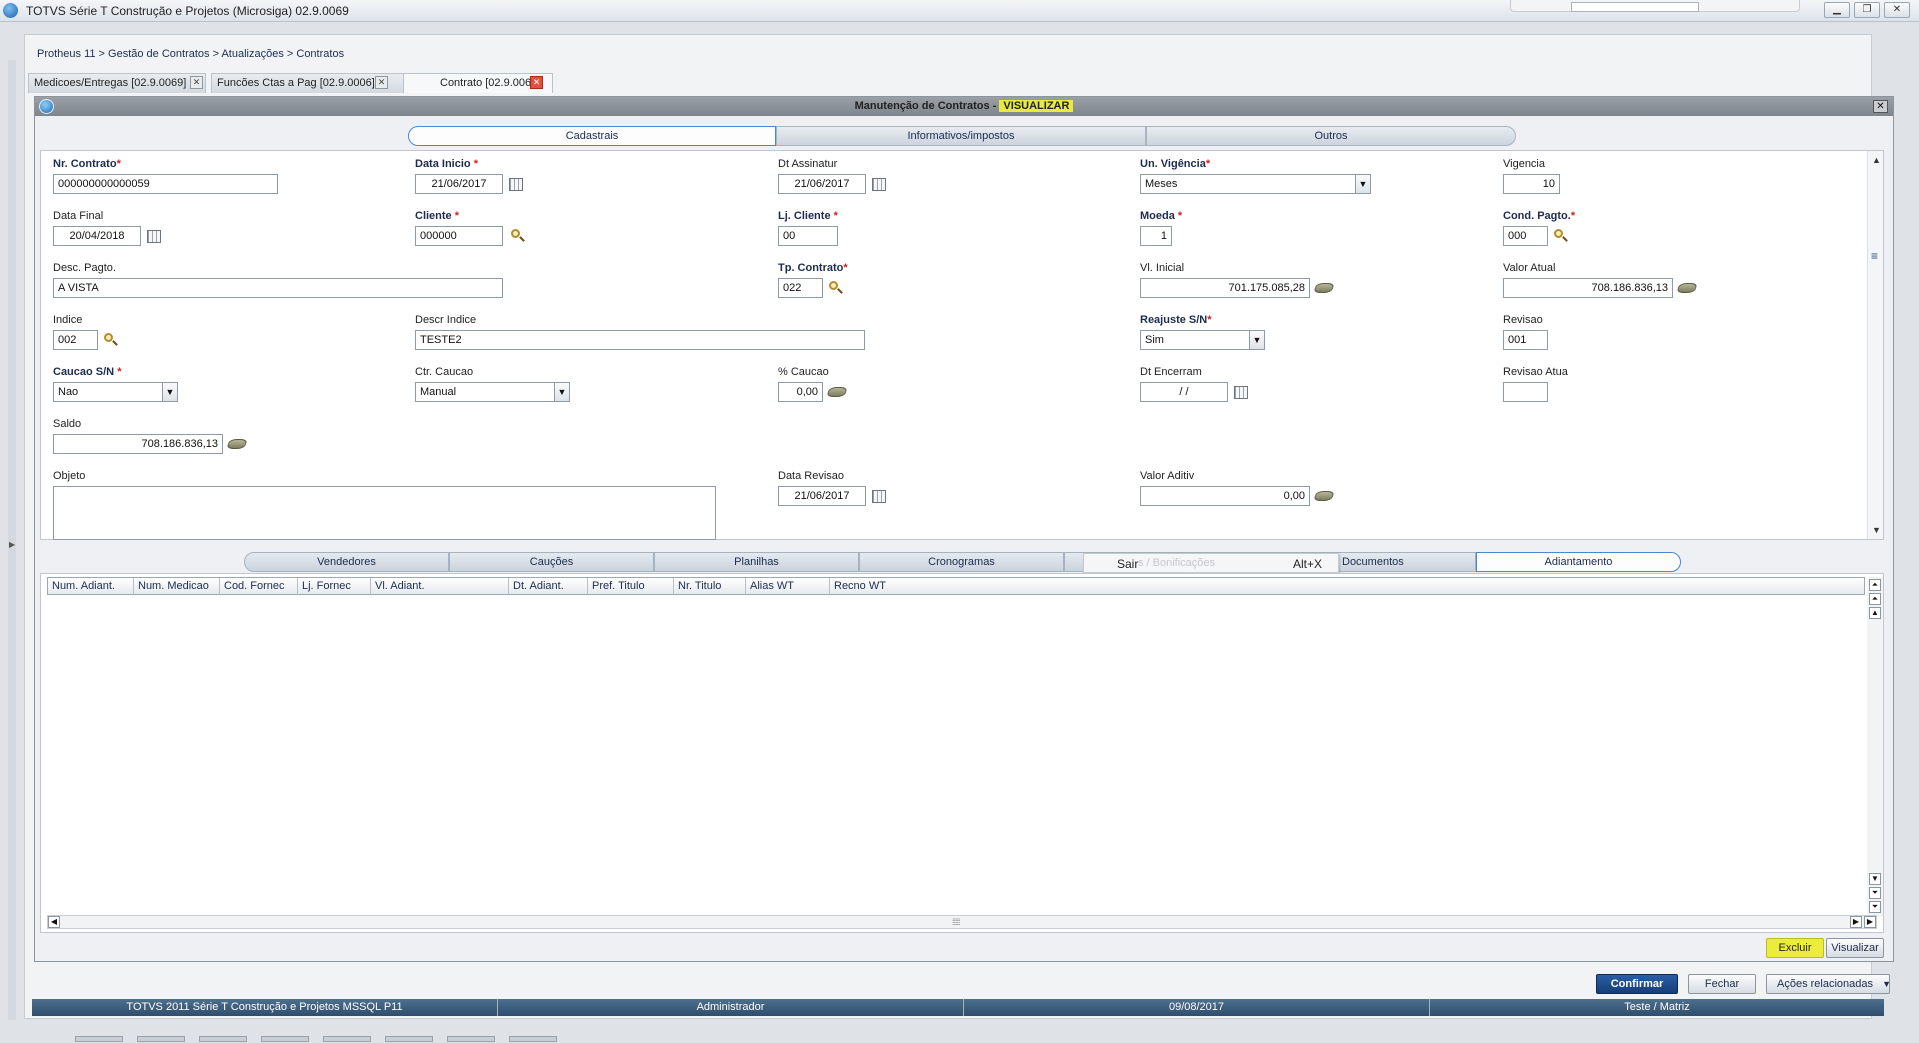 Image resolution: width=1919 pixels, height=1043 pixels. What do you see at coordinates (1127, 564) in the screenshot?
I see `popup-sair: Sair` at bounding box center [1127, 564].